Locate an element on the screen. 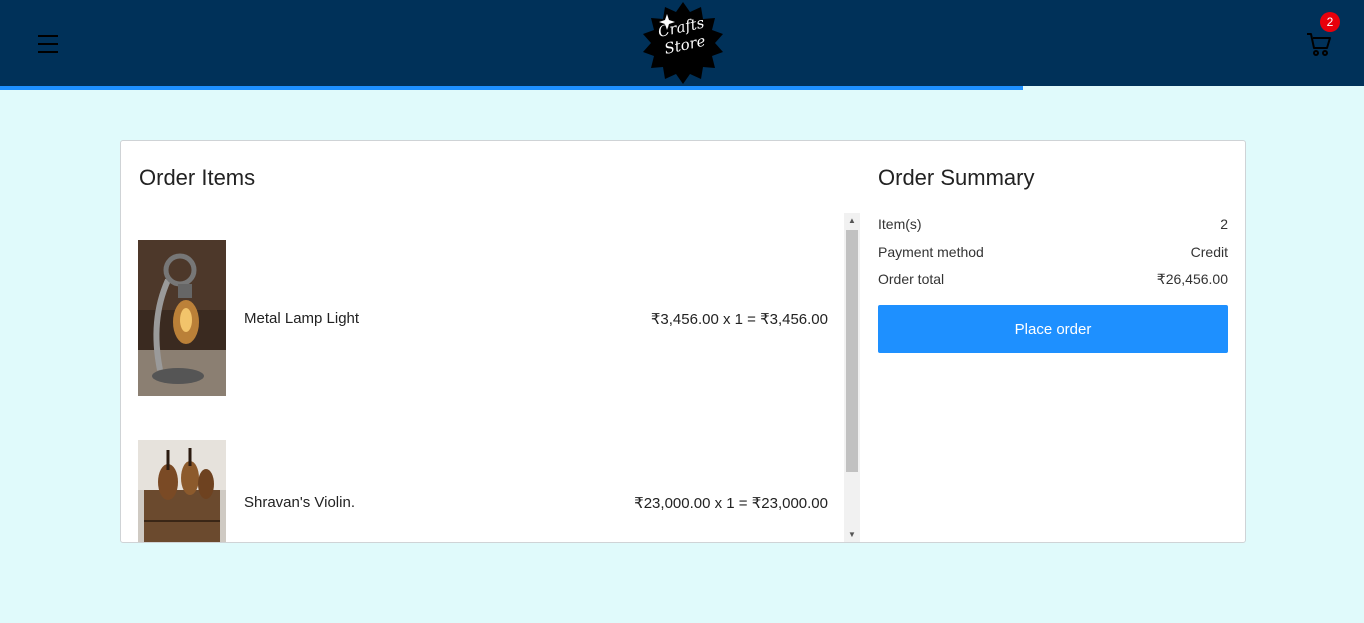 This screenshot has width=1364, height=623. summary-label: Order total is located at coordinates (911, 279).